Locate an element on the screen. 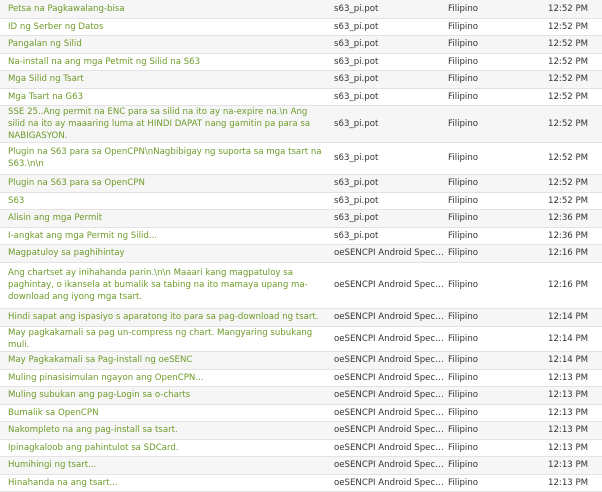 The image size is (602, 492). source-string-link: Nakompleto na ang pag-install sa tsart. is located at coordinates (167, 430).